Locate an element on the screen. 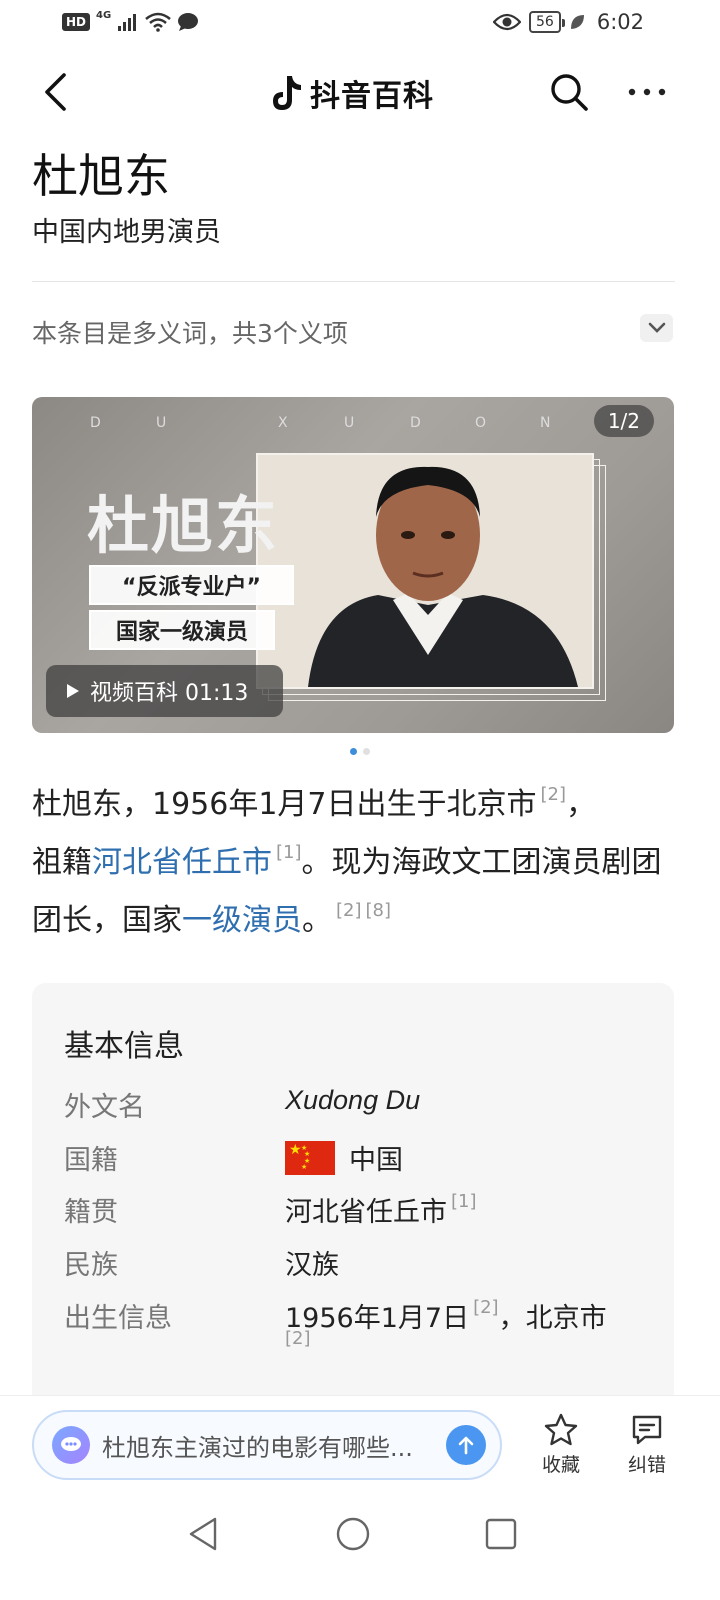  message-icon is located at coordinates (188, 22).